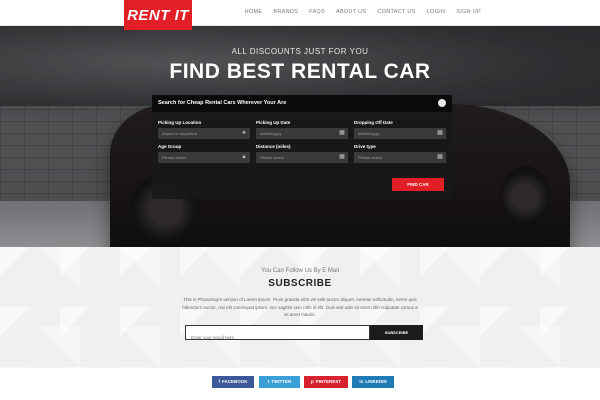 Image resolution: width=600 pixels, height=400 pixels. What do you see at coordinates (219, 381) in the screenshot?
I see `facebook-icon: f` at bounding box center [219, 381].